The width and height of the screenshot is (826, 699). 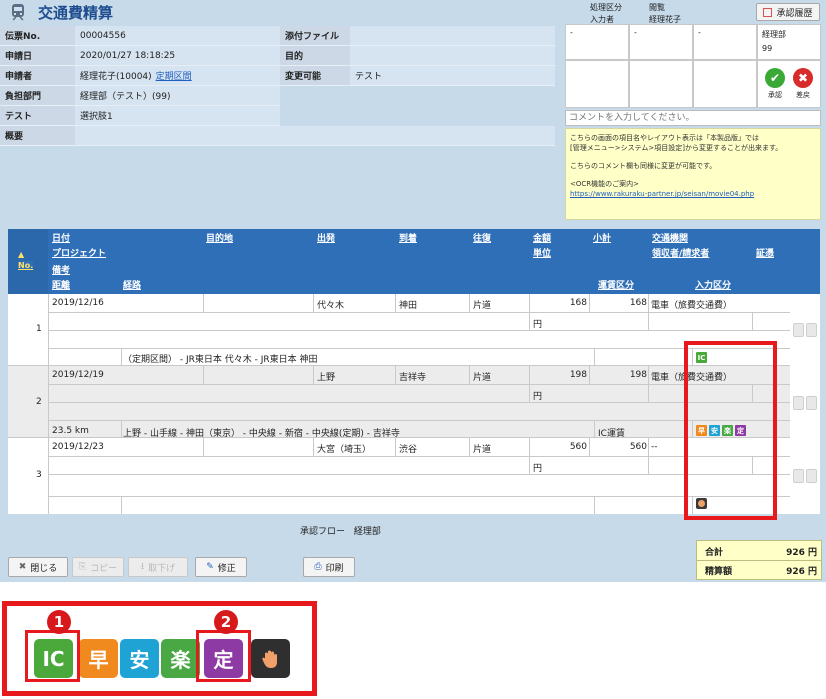 I want to click on header-to: 到着, so click(x=408, y=237).